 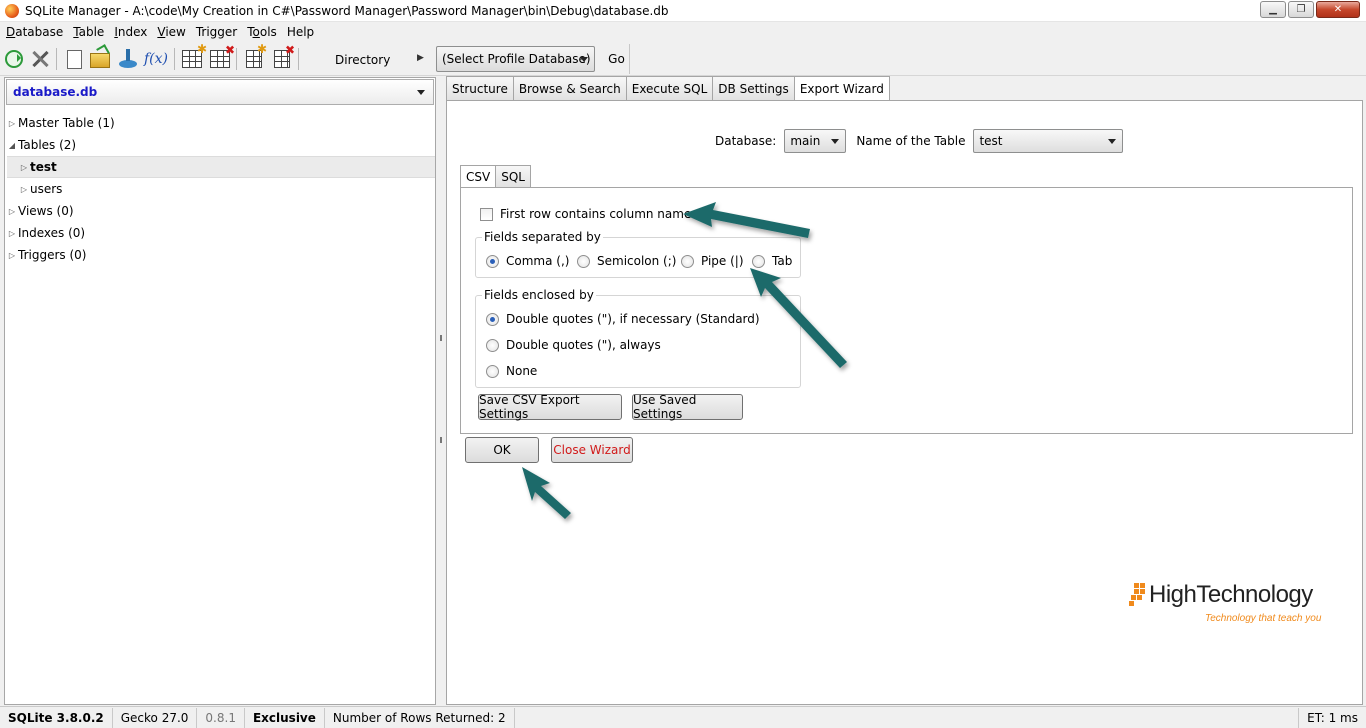 What do you see at coordinates (841, 88) in the screenshot?
I see `tab-export-wizard: Export Wizard` at bounding box center [841, 88].